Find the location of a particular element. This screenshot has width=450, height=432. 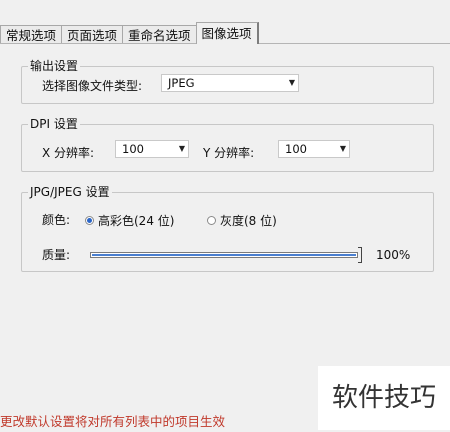

output-settings-group: 输出设置 选择图像文件类型: JPEG ▼ is located at coordinates (227, 81).